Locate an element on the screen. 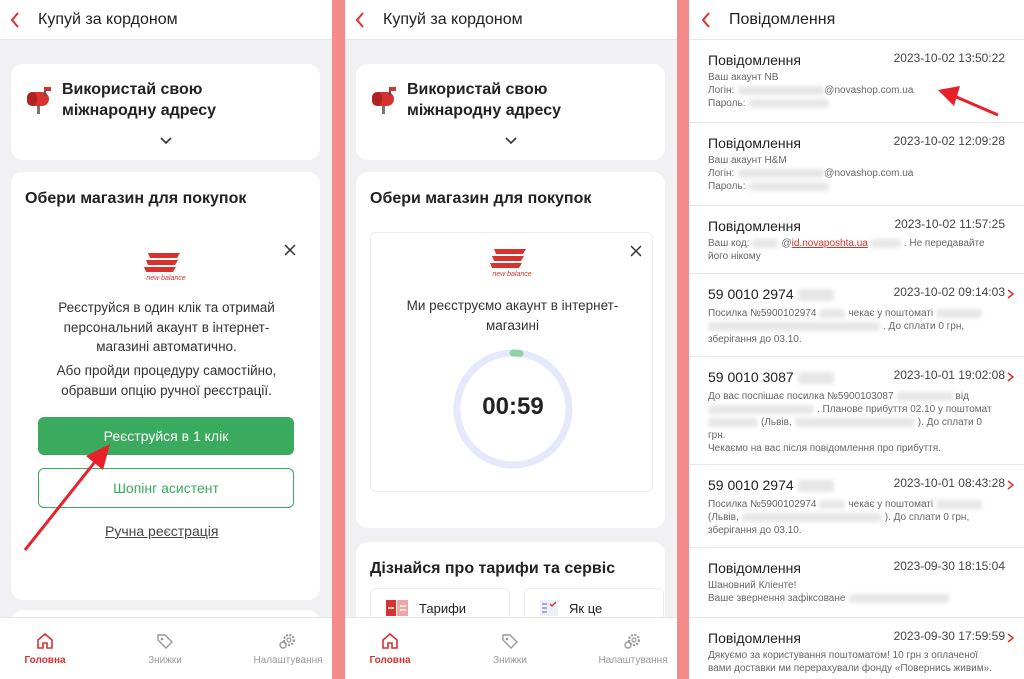 The width and height of the screenshot is (1024, 679). progress-description: Ми реєструємо акаунт в інтернет-магазині is located at coordinates (512, 315).